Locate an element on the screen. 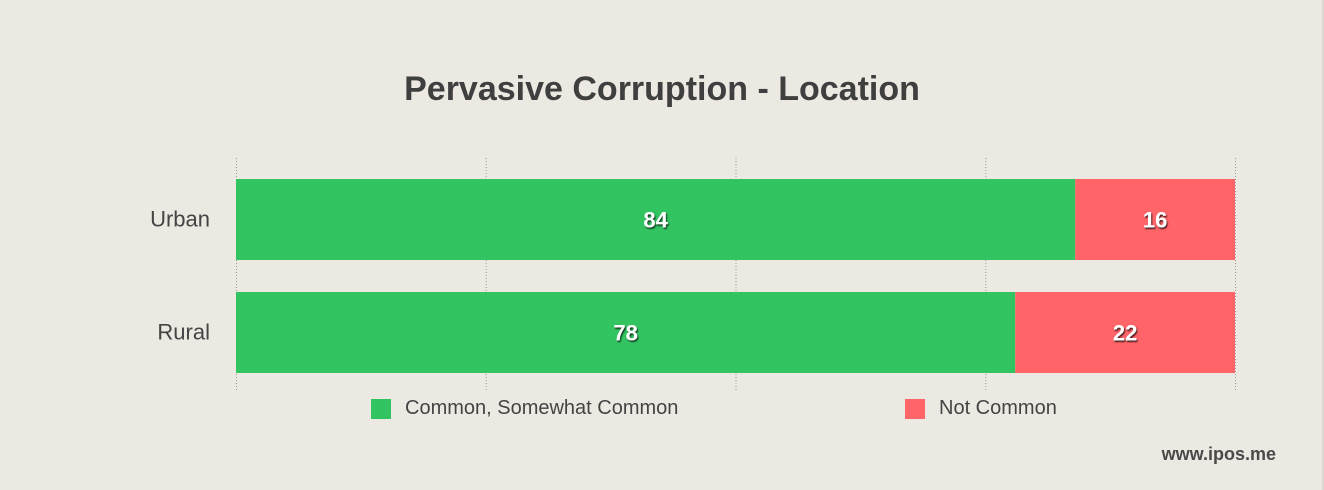 This screenshot has width=1324, height=490. data-label: 22 is located at coordinates (1125, 333).